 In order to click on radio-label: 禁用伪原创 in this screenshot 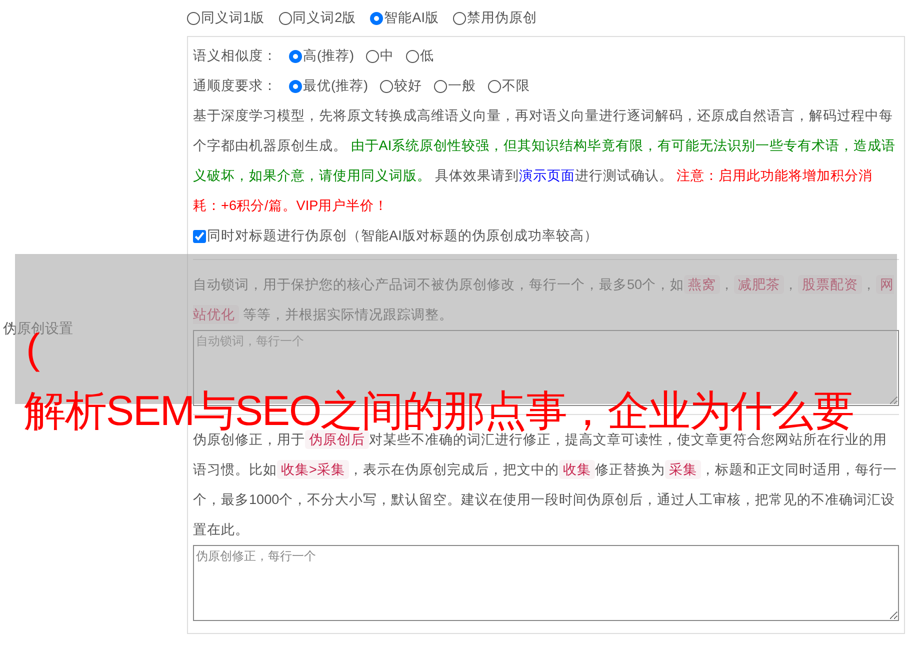, I will do `click(501, 18)`.